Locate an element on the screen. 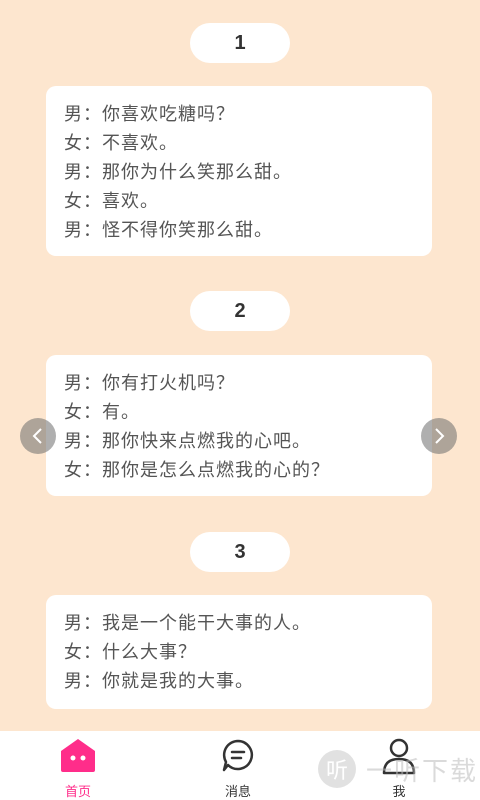 This screenshot has height=800, width=480. dialog-line: 女：那你是怎么点燃我的心的？ is located at coordinates (197, 470).